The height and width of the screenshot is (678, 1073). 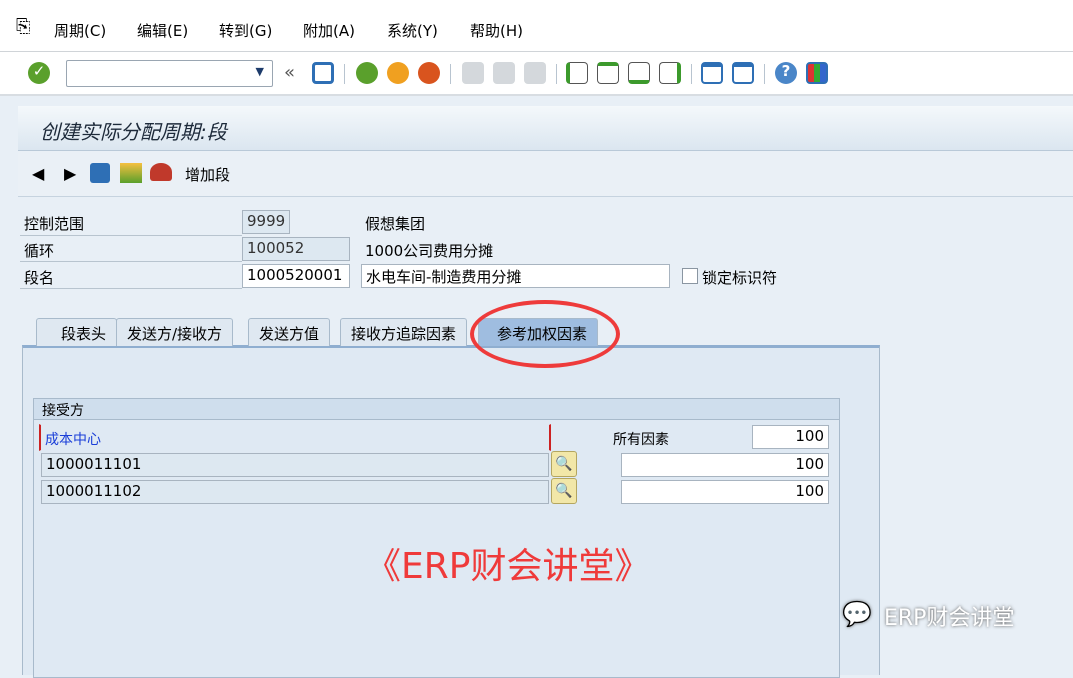 What do you see at coordinates (641, 440) in the screenshot?
I see `all-factors-label: 所有因素` at bounding box center [641, 440].